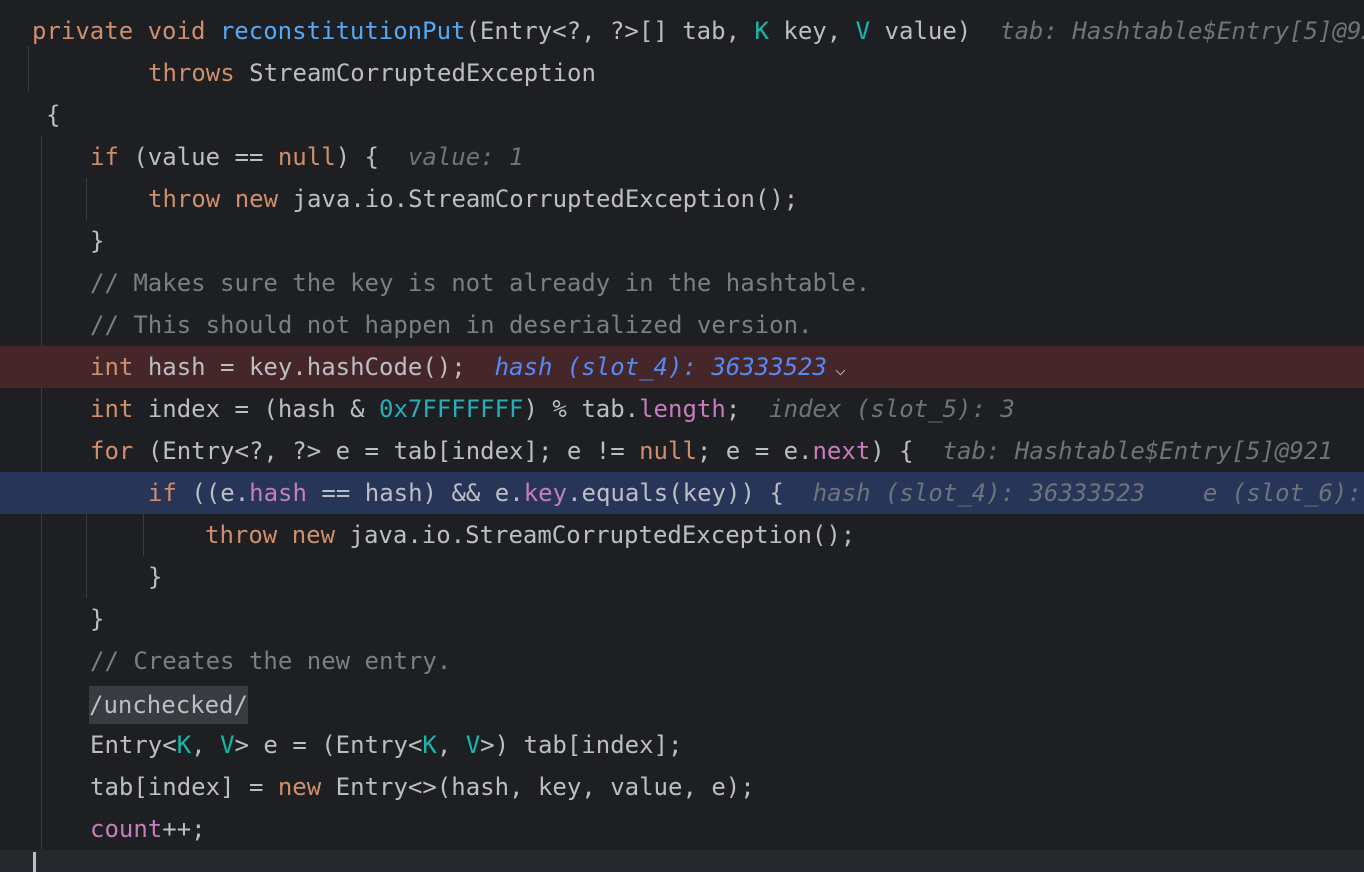  I want to click on index-expr-mid: ) % tab., so click(581, 409).